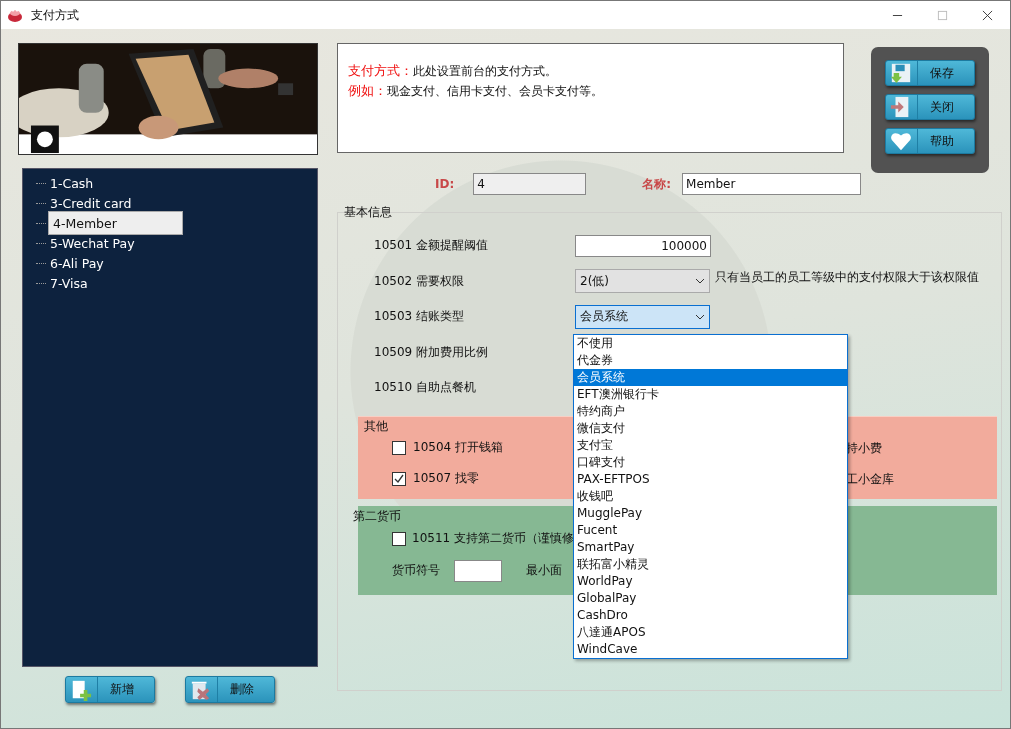  I want to click on close-button: 关闭, so click(930, 107).